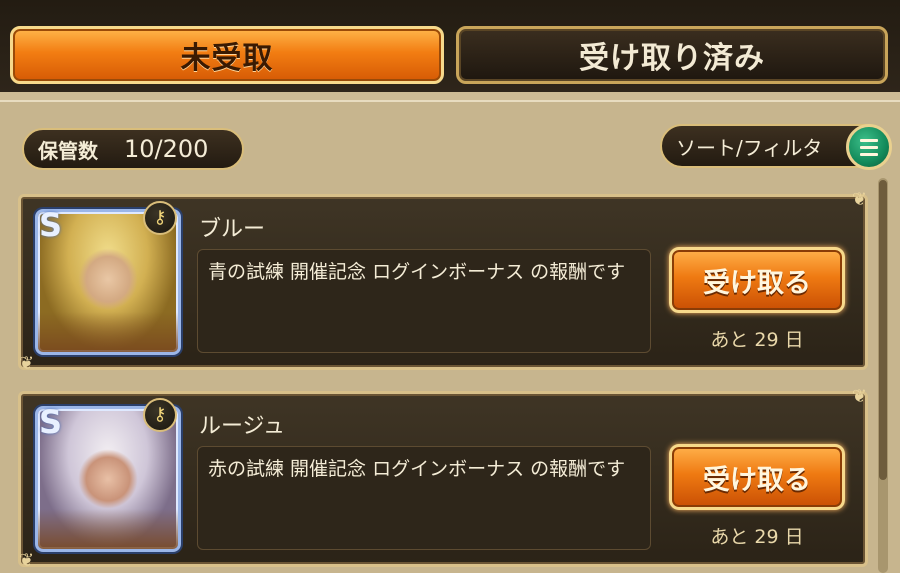 The width and height of the screenshot is (900, 573). Describe the element at coordinates (232, 229) in the screenshot. I see `character-name: ブルー` at that location.